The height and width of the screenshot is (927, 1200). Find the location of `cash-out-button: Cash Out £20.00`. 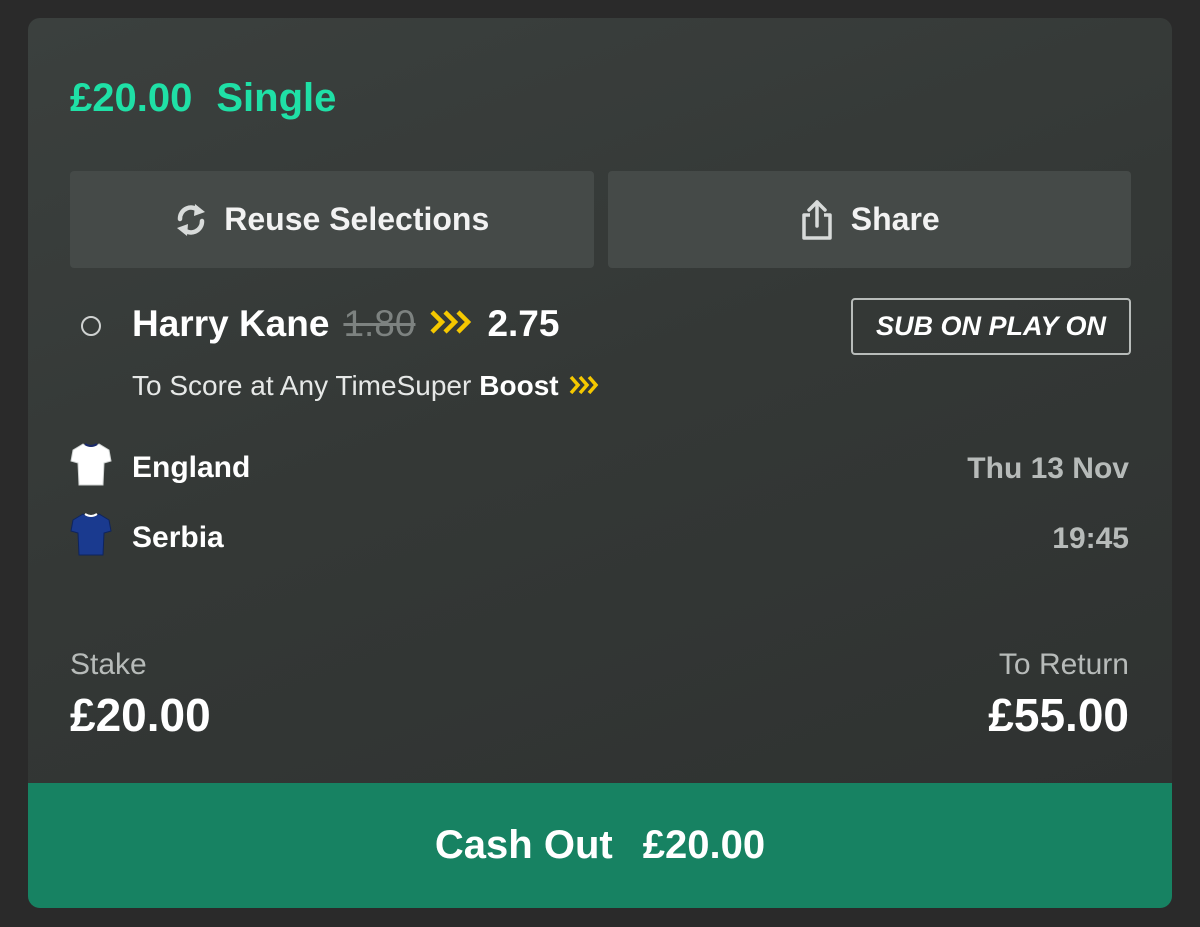

cash-out-button: Cash Out £20.00 is located at coordinates (600, 845).